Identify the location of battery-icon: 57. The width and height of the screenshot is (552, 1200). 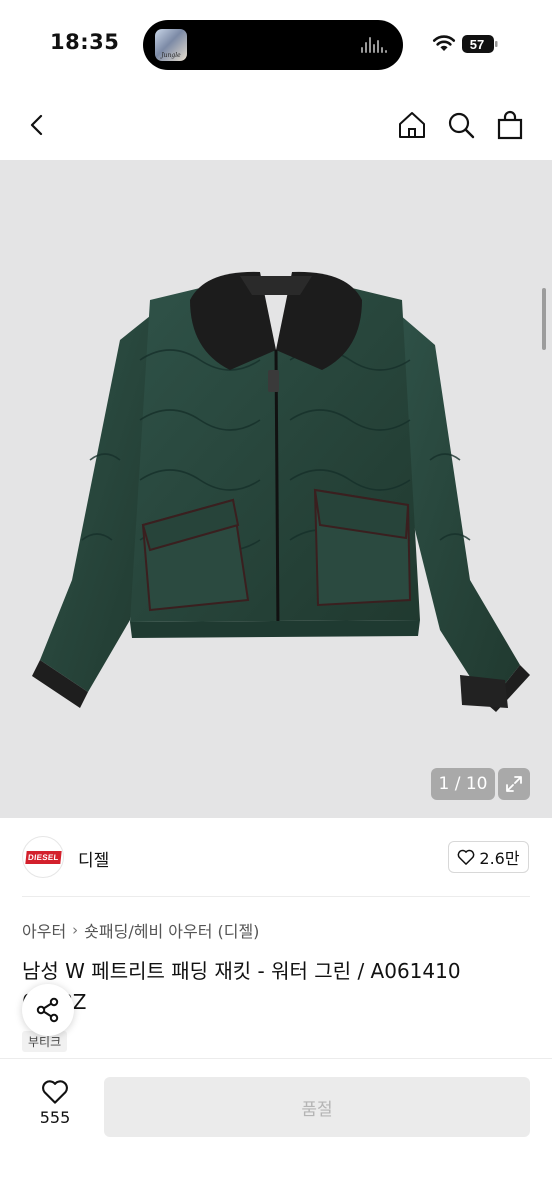
(480, 44).